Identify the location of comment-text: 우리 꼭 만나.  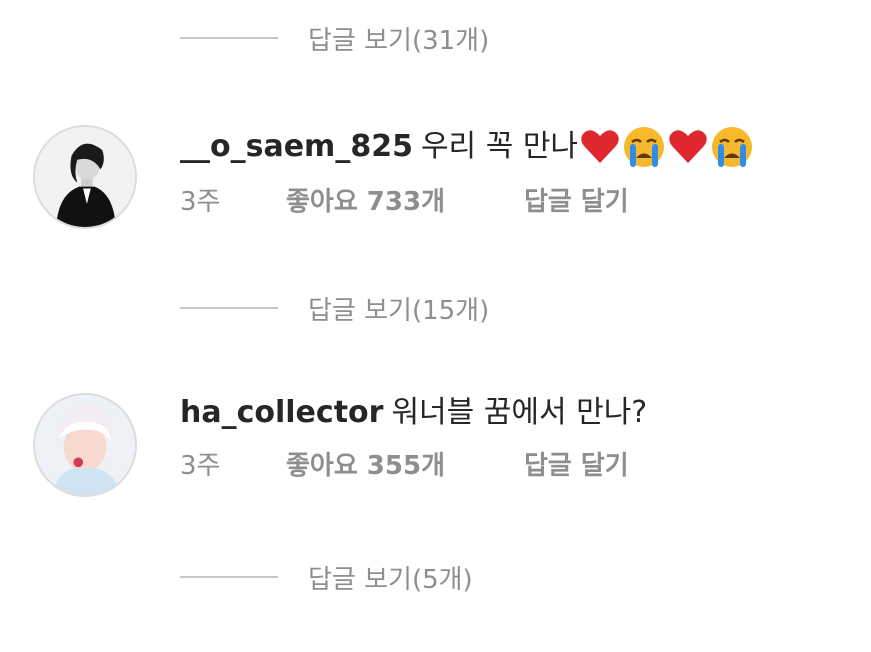
(499, 146).